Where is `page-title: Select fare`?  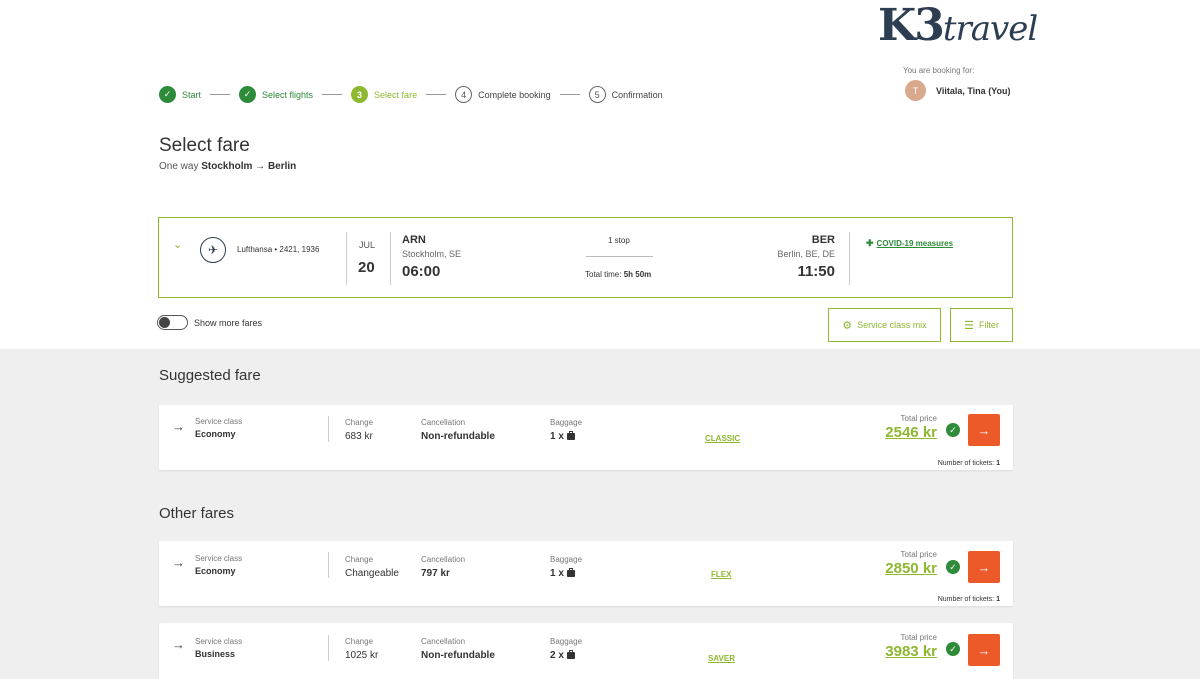 page-title: Select fare is located at coordinates (204, 145).